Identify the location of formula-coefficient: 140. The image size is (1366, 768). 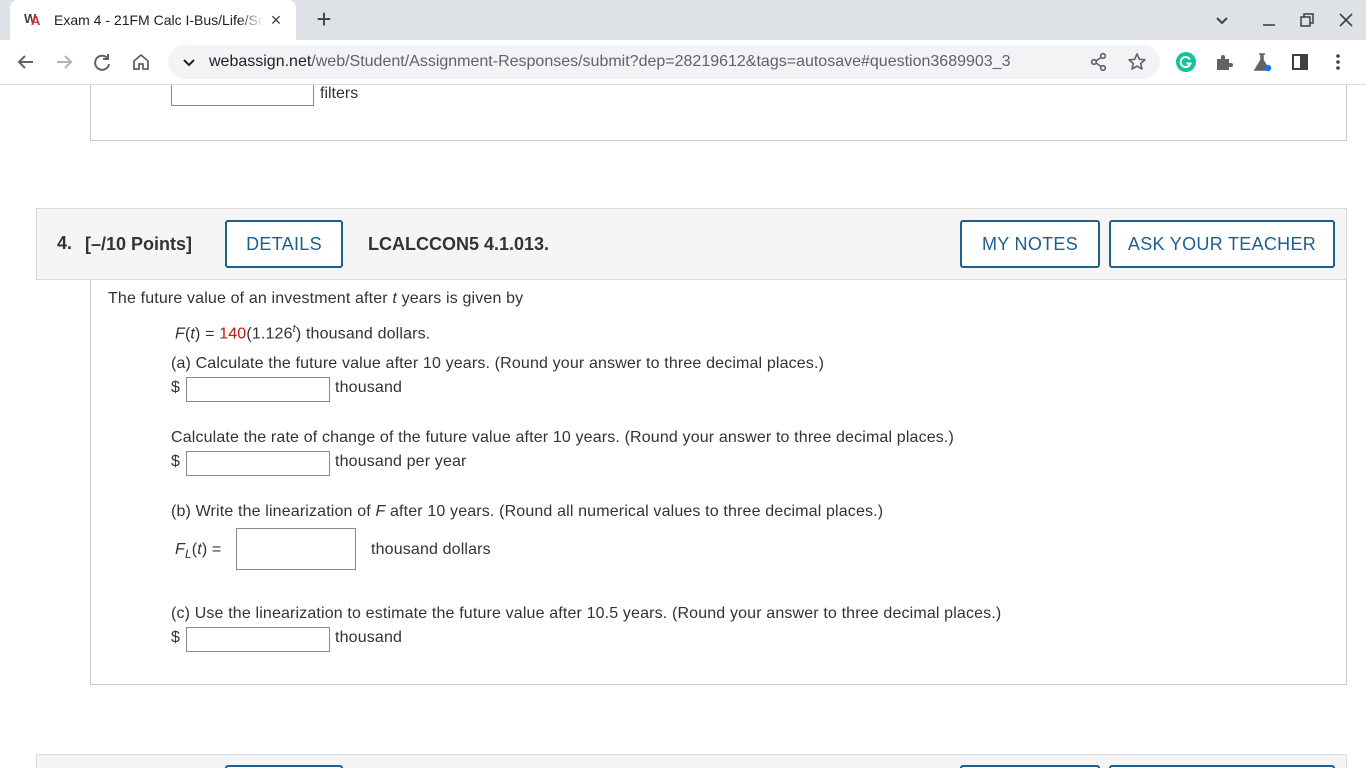
(233, 334).